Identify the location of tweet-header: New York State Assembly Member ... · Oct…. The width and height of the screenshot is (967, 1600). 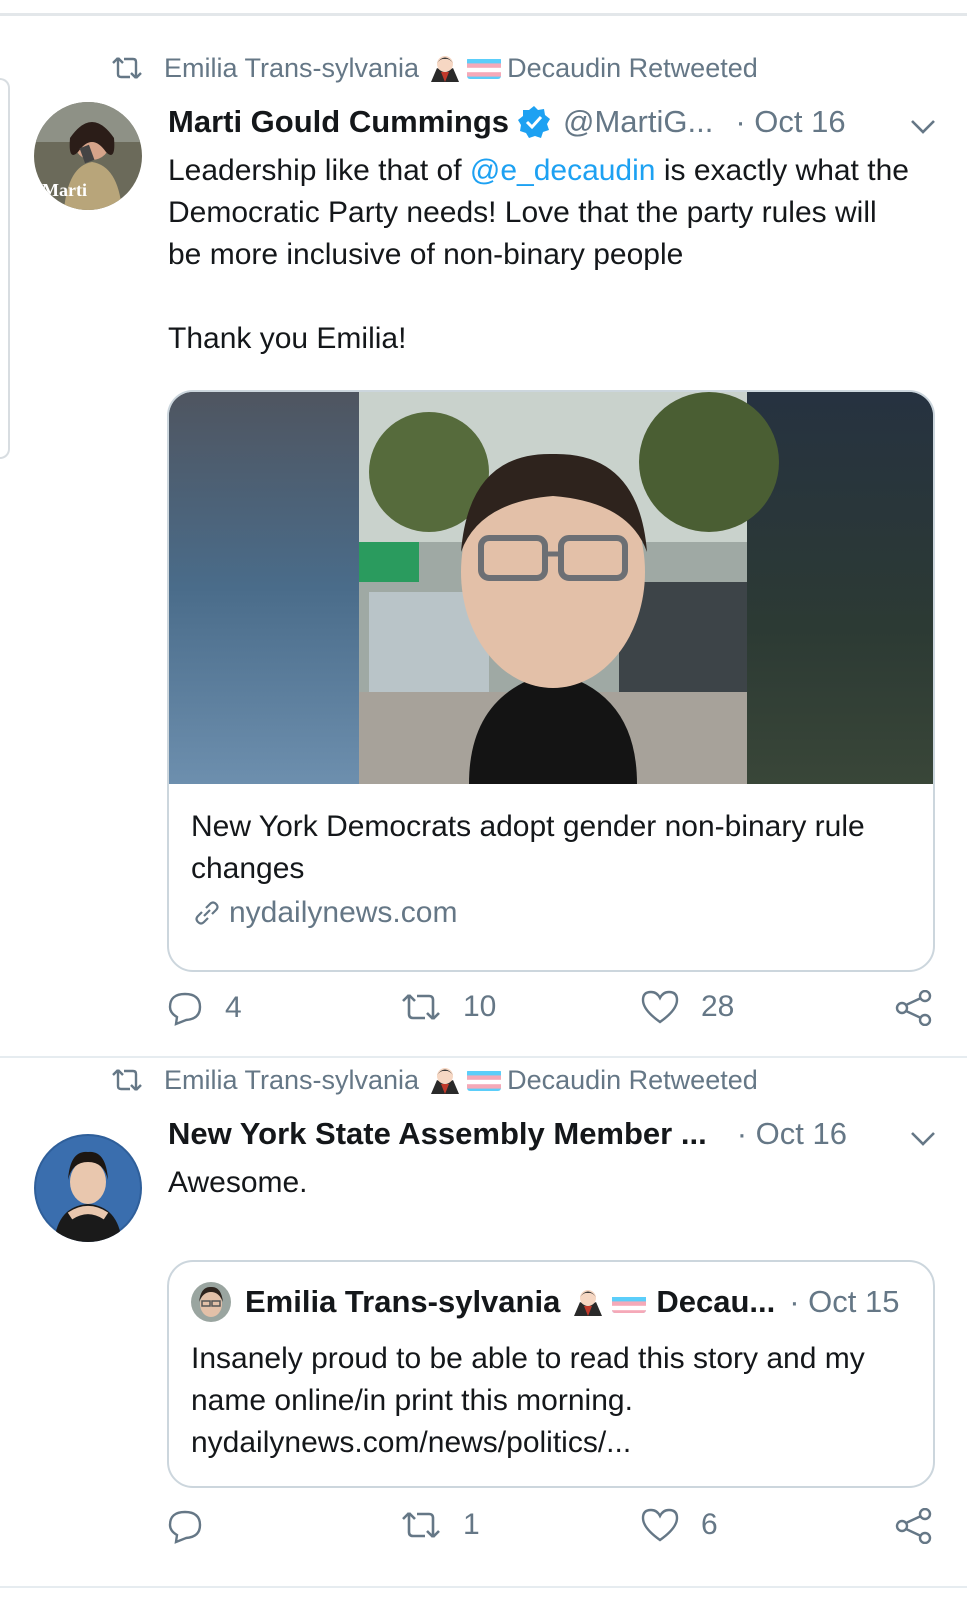
(547, 1134).